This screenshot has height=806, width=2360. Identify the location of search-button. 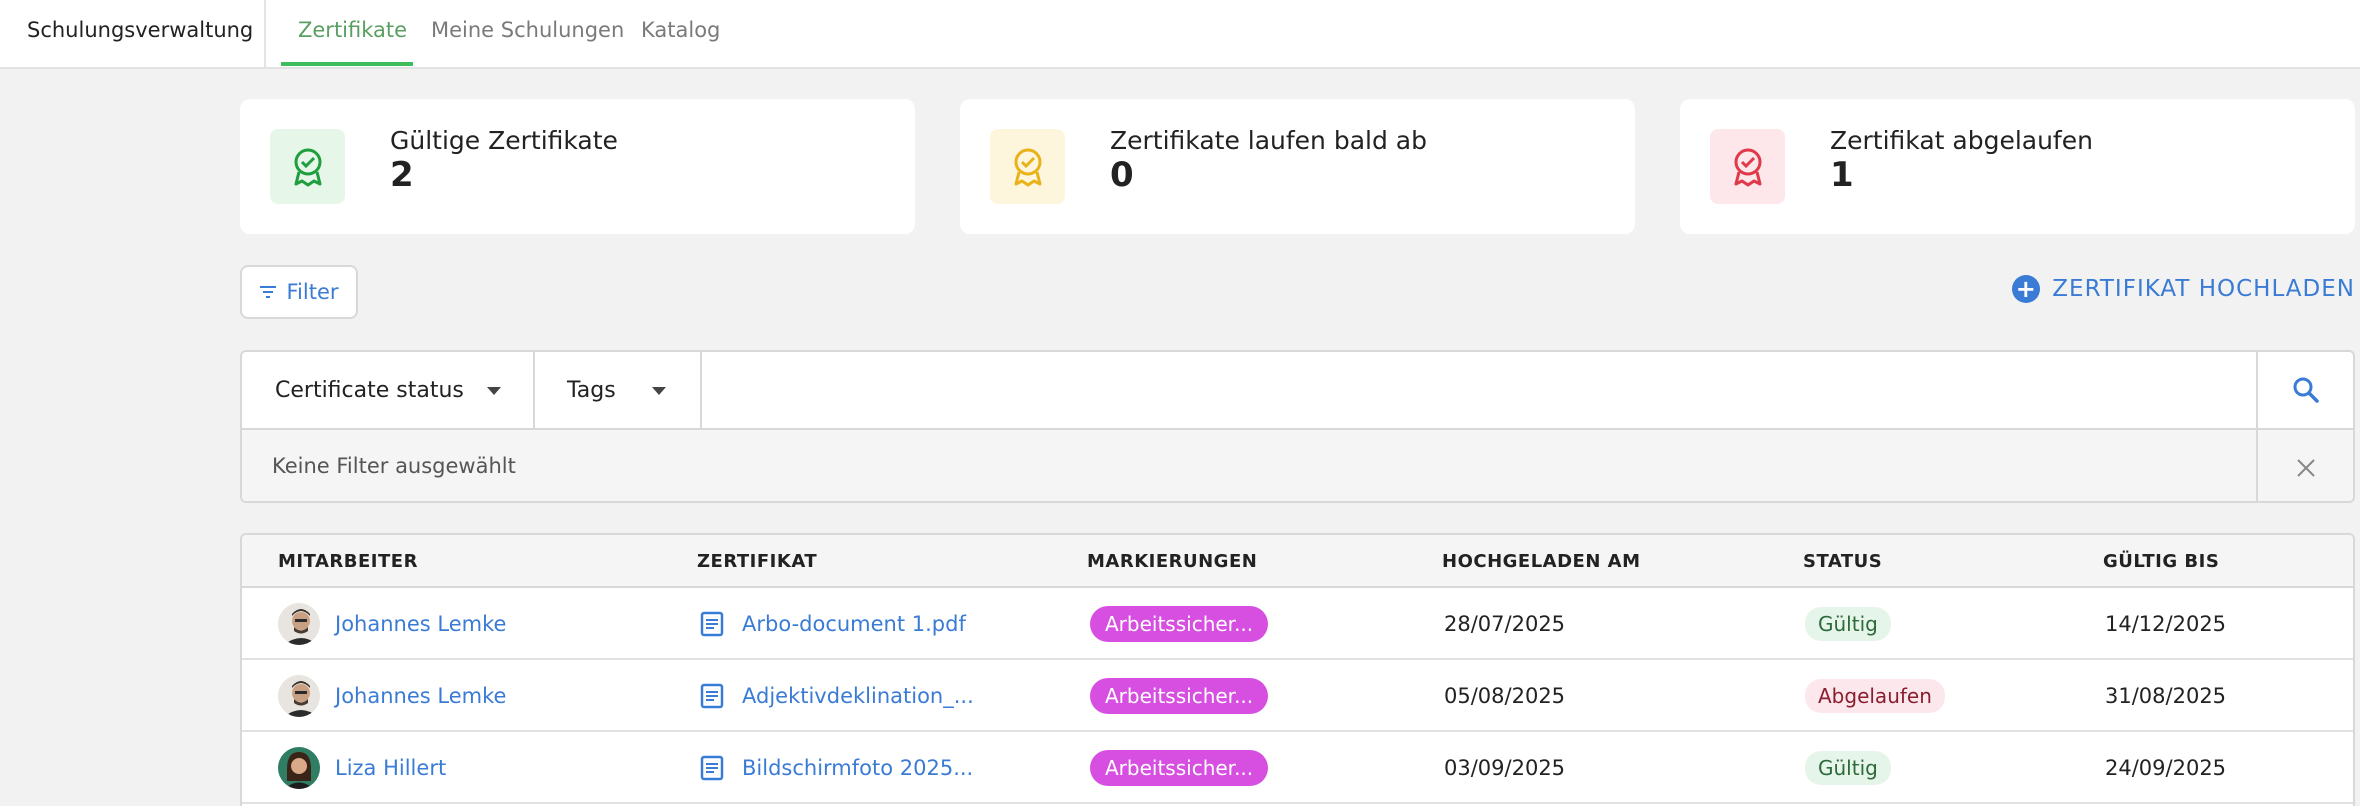
(2304, 390).